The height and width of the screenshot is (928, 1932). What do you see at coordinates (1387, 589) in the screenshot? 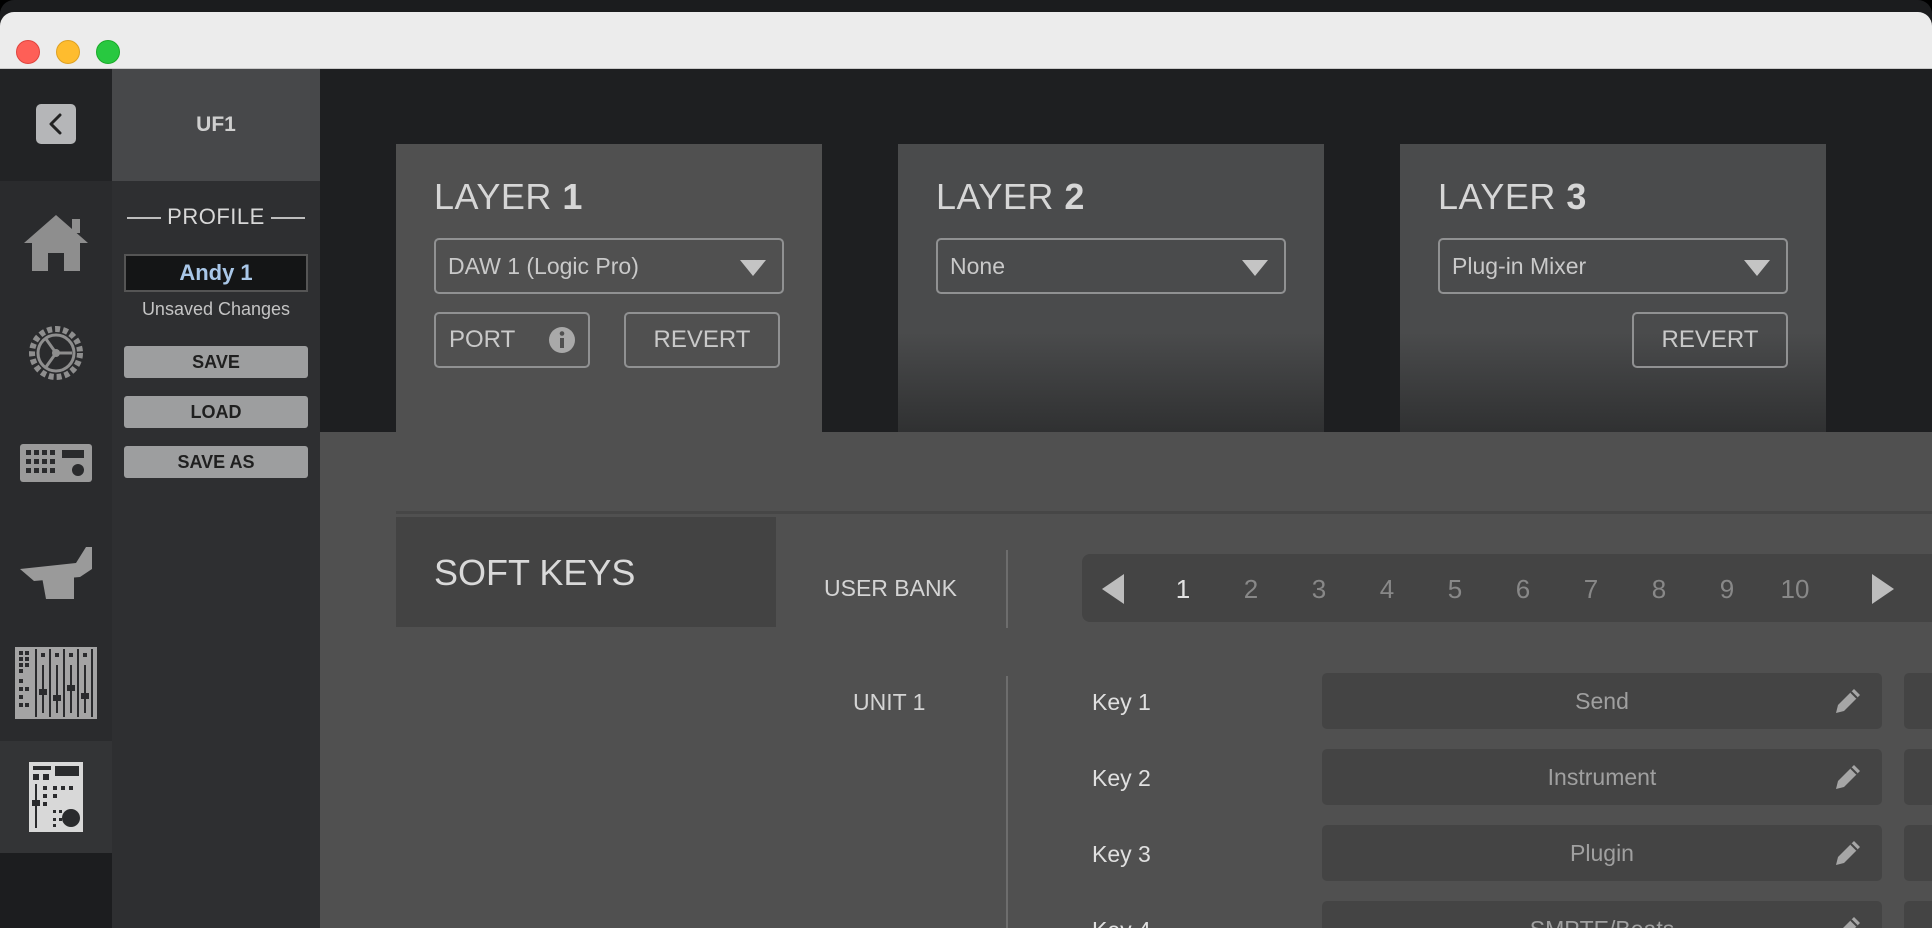
I see `bank-4: 4` at bounding box center [1387, 589].